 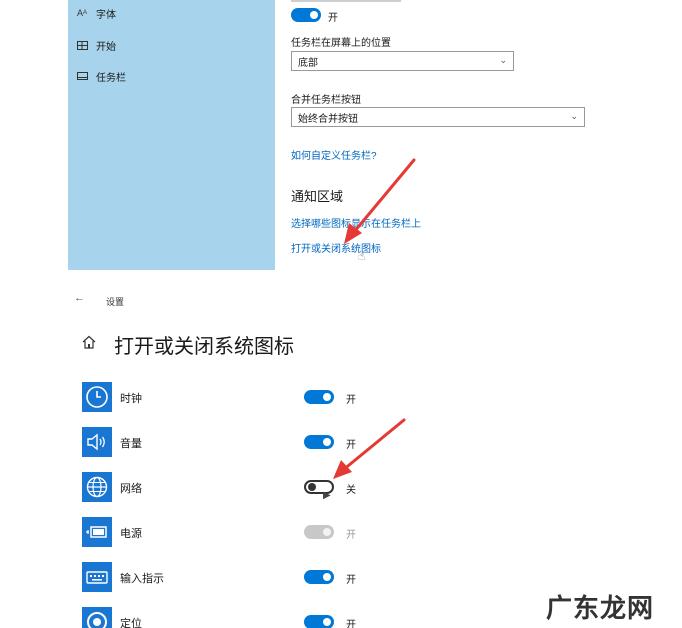 I want to click on power-icon, so click(x=97, y=532).